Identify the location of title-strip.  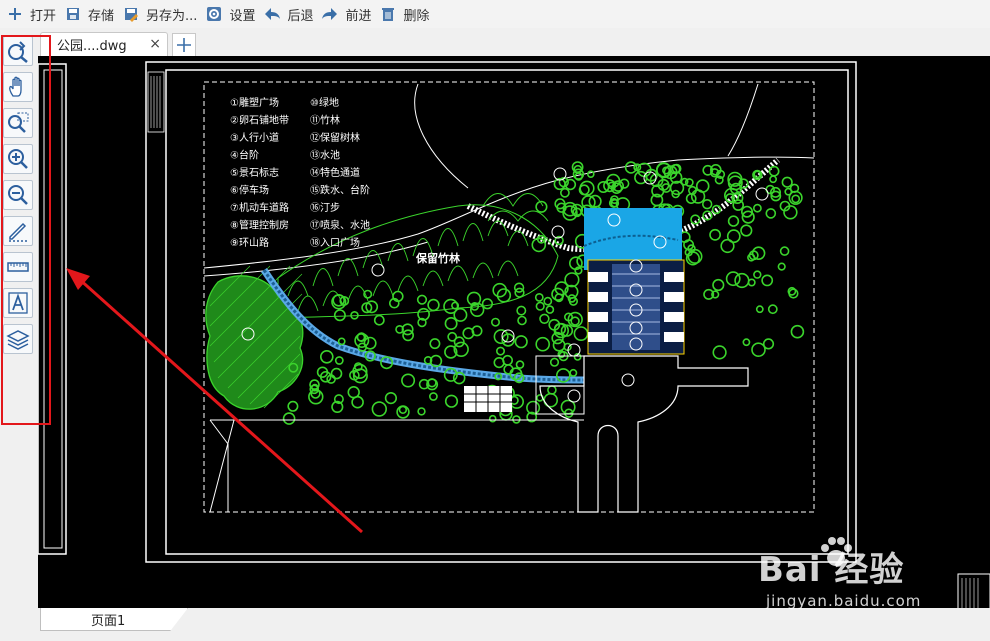
(156, 102).